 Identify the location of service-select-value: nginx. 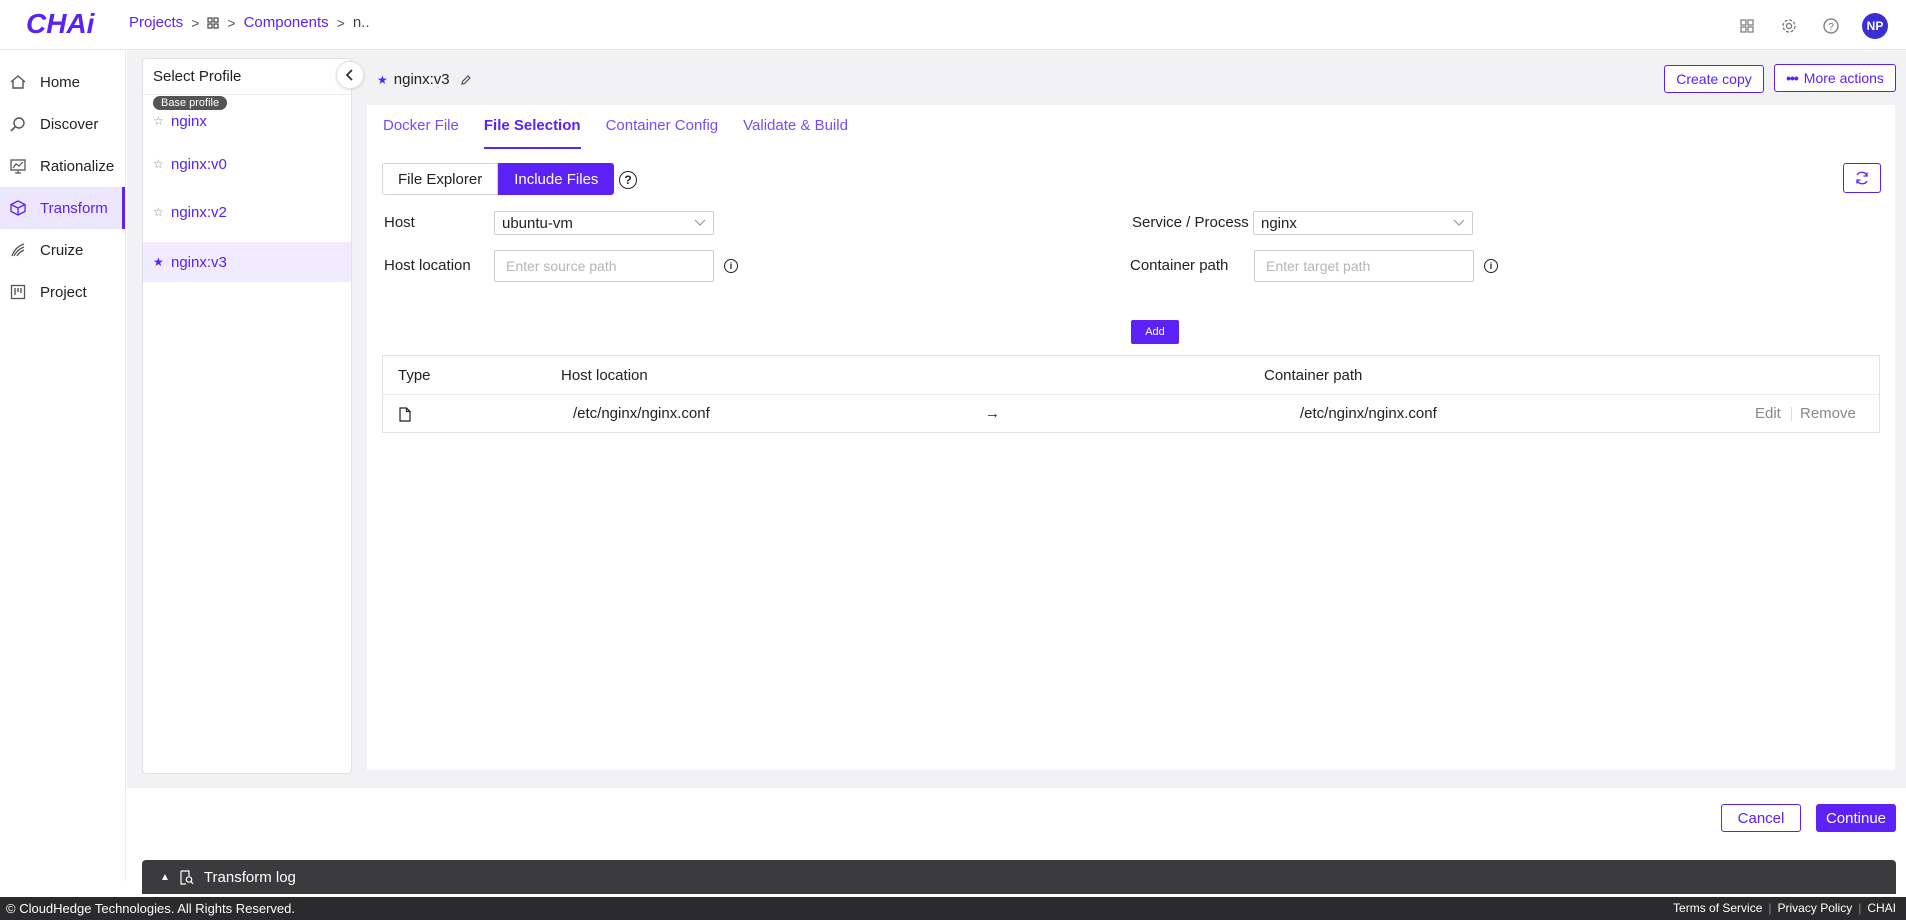
(1279, 223).